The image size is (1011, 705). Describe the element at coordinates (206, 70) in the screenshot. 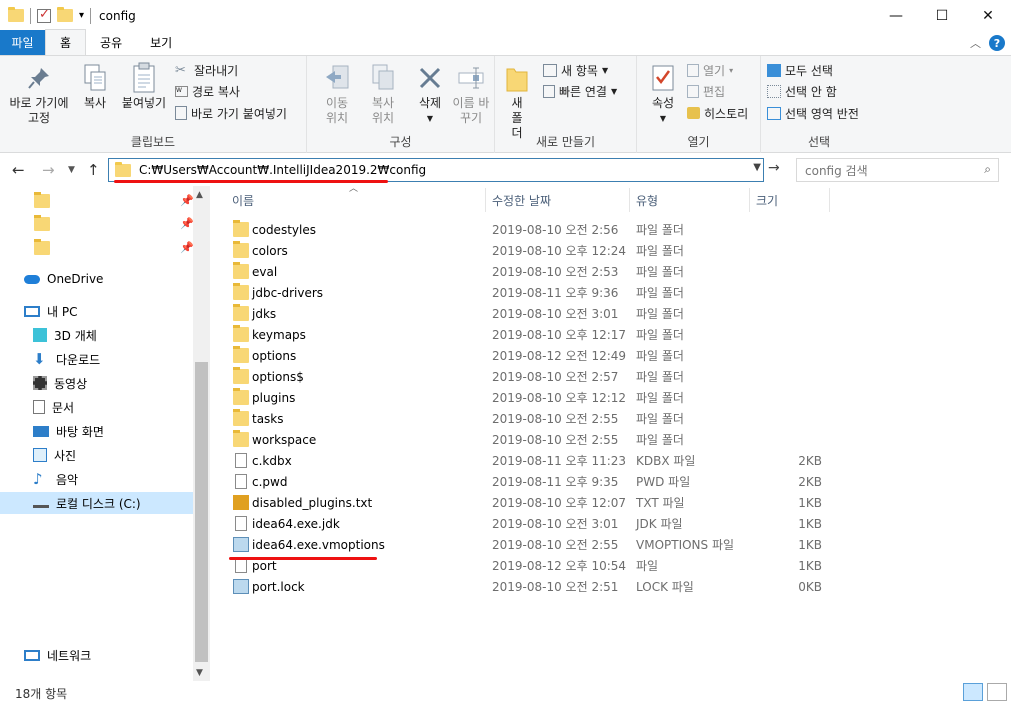

I see `cut-button: ✂ 잘라내기` at that location.